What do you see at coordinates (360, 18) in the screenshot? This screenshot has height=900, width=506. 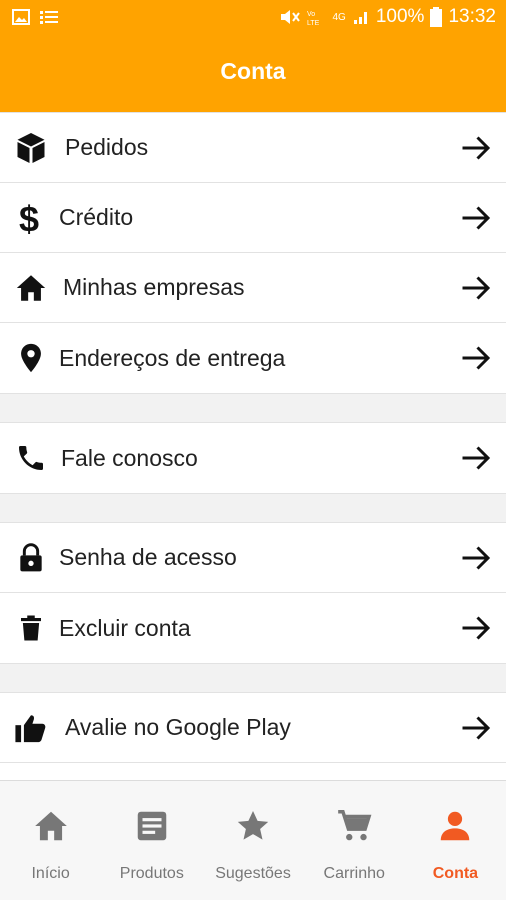 I see `signal-icon` at bounding box center [360, 18].